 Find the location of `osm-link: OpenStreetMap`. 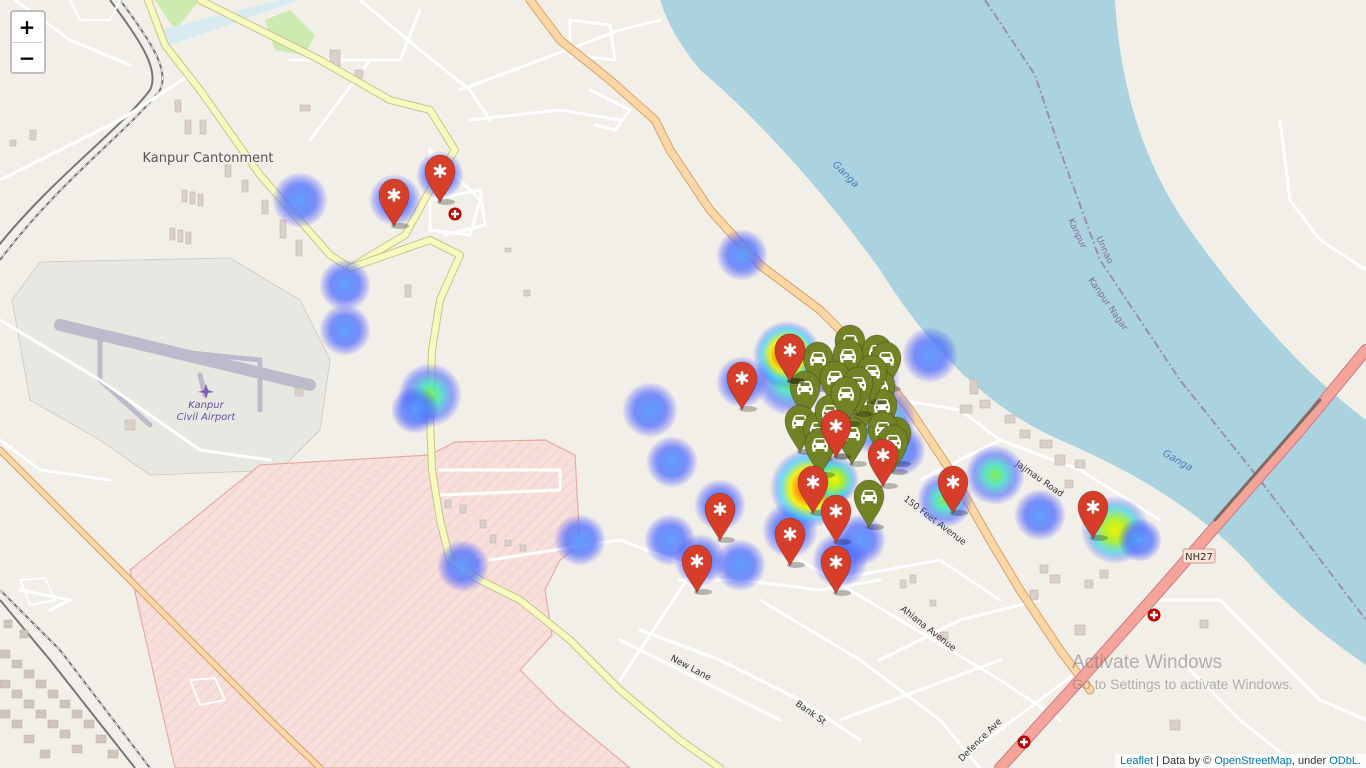

osm-link: OpenStreetMap is located at coordinates (1253, 761).